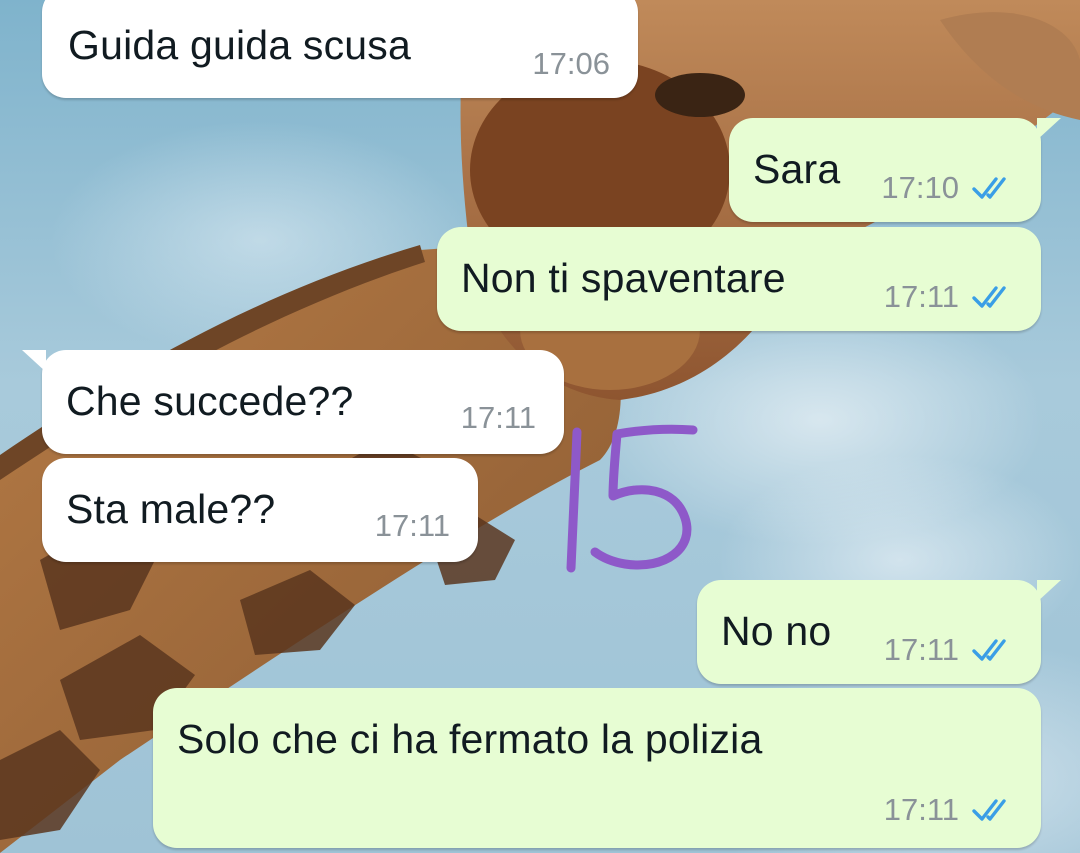 The image size is (1080, 853). Describe the element at coordinates (240, 45) in the screenshot. I see `message-text: Guida guida scusa` at that location.